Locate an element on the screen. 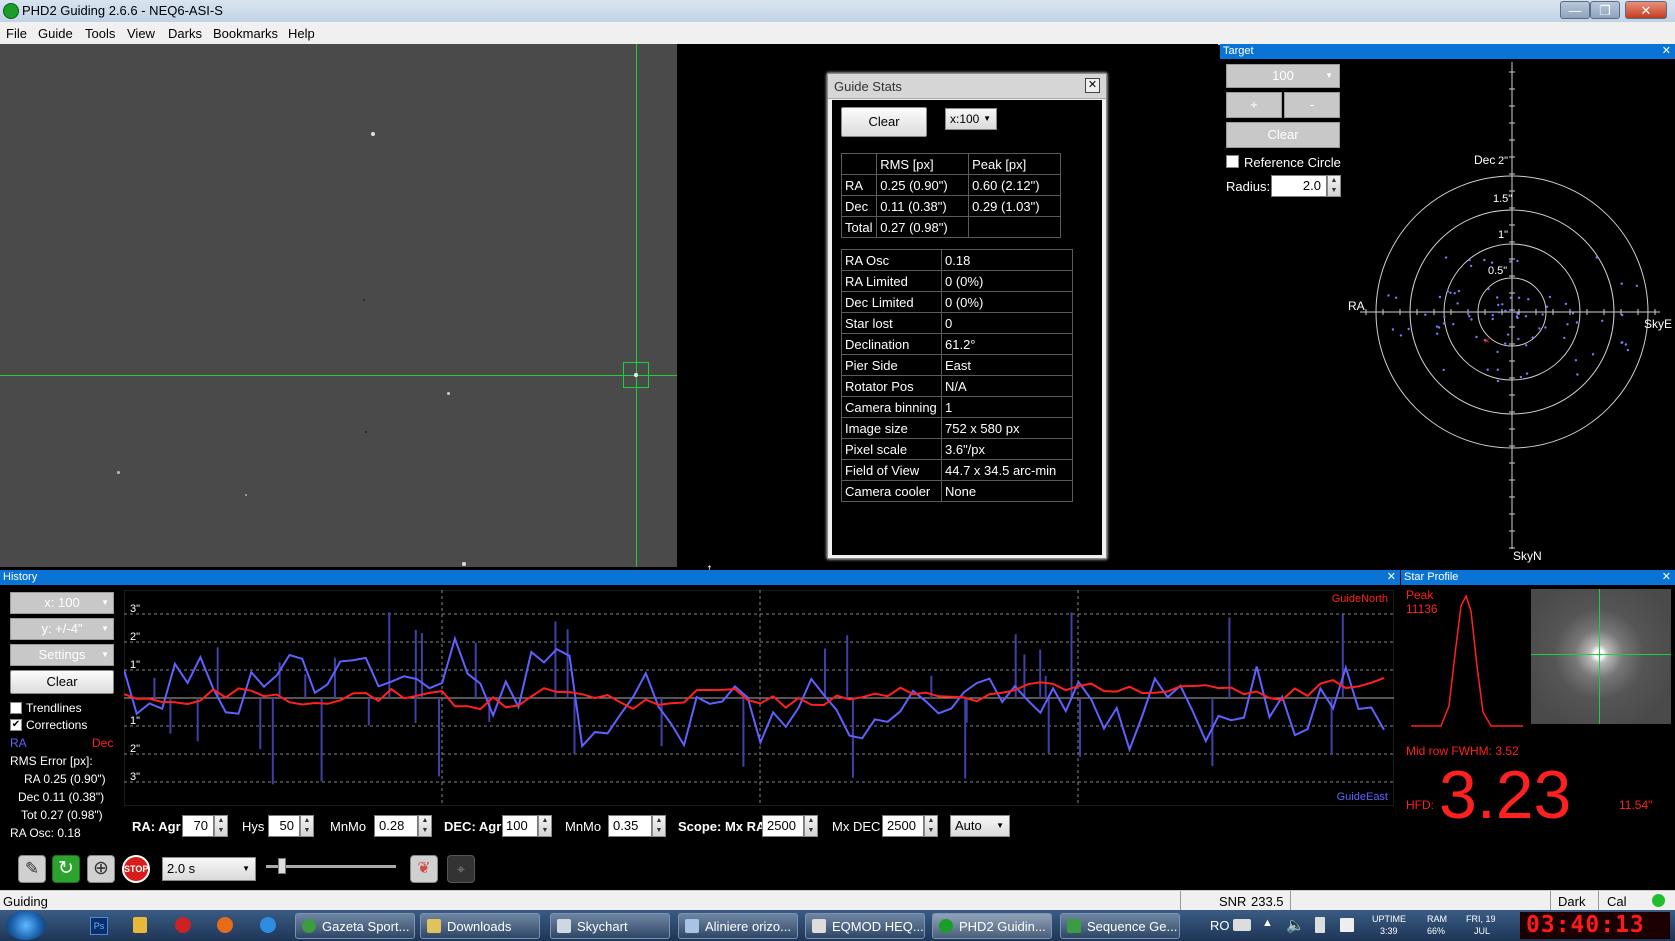 This screenshot has width=1675, height=941. trendlines-checkbox is located at coordinates (16, 708).